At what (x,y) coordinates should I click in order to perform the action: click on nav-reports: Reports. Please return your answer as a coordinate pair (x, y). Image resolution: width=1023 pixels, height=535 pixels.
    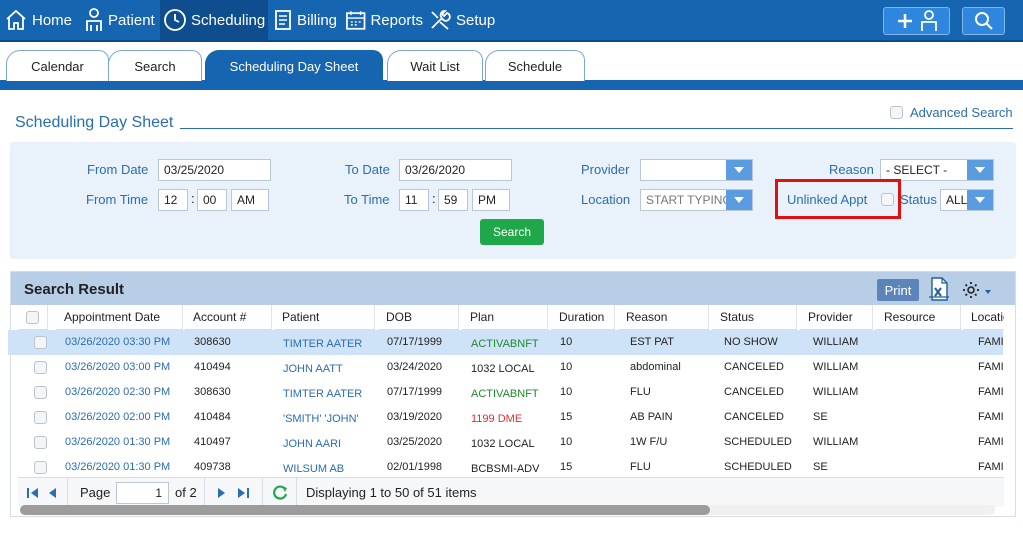
    Looking at the image, I should click on (384, 20).